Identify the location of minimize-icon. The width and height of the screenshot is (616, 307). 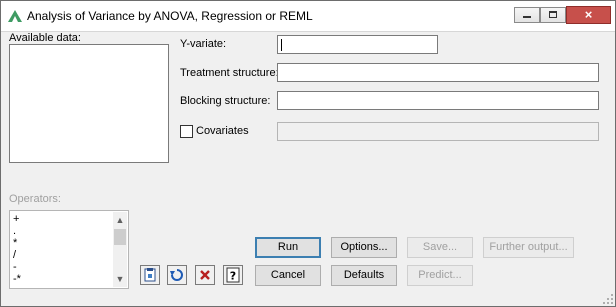
(527, 17).